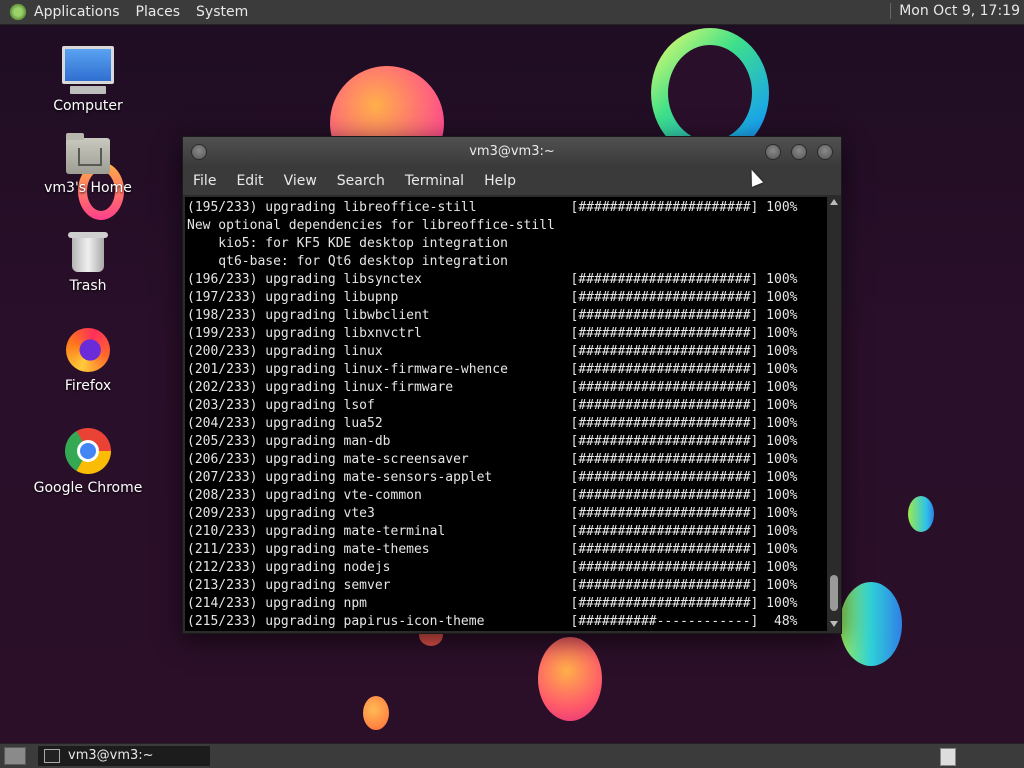  I want to click on show-desktop-button, so click(15, 756).